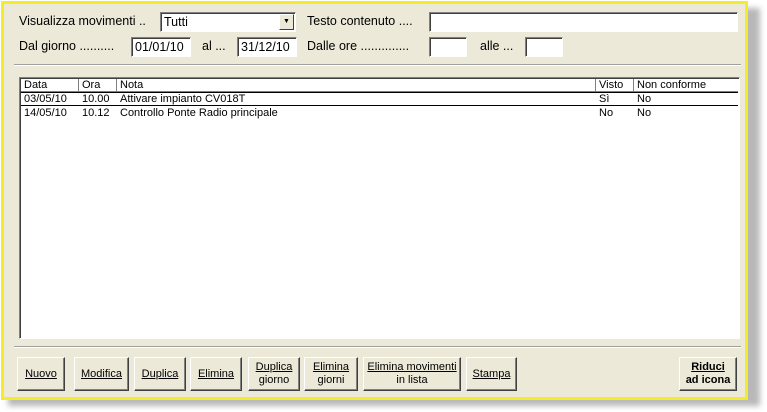 The width and height of the screenshot is (767, 412). I want to click on column-header-ora: Ora, so click(98, 85).